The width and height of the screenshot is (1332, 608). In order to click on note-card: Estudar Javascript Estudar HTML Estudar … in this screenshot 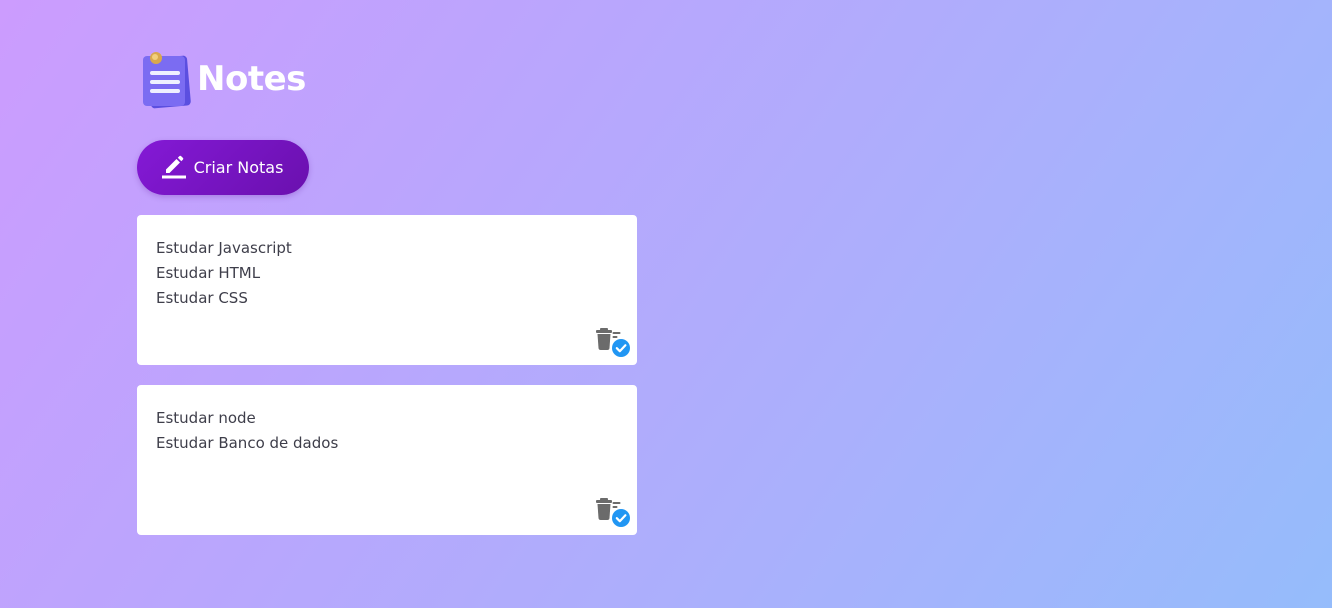, I will do `click(387, 290)`.